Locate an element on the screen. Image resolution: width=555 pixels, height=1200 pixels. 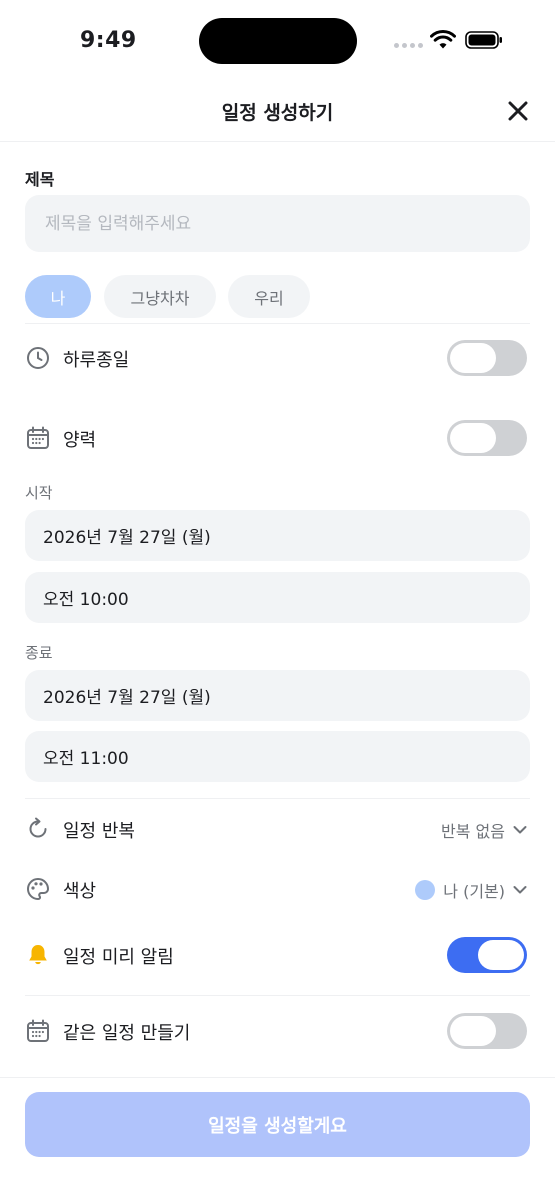
repeat-label: 일정 반복 is located at coordinates (99, 831).